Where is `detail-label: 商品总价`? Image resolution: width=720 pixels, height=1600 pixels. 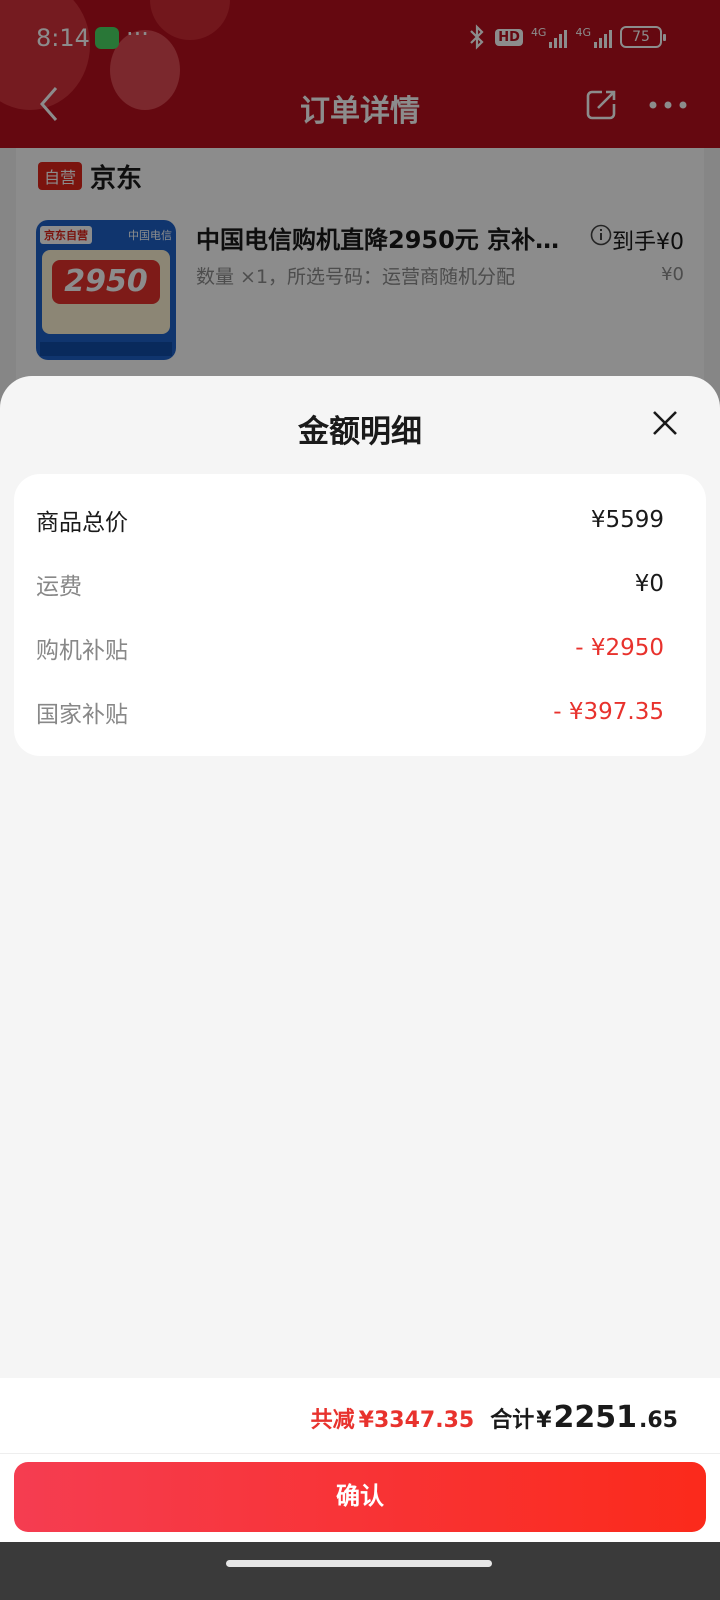
detail-label: 商品总价 is located at coordinates (82, 523).